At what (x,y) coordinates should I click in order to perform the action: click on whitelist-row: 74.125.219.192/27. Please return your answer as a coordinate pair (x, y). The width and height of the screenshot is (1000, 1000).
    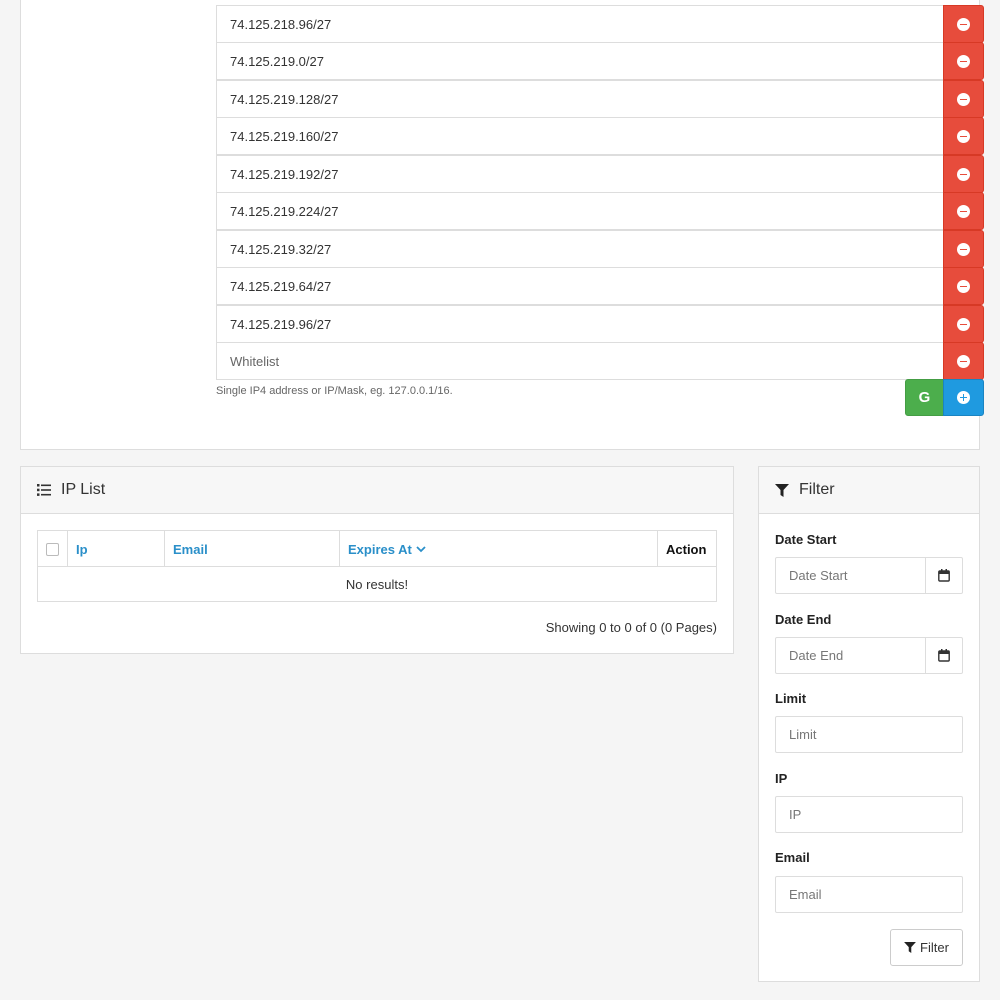
    Looking at the image, I should click on (600, 174).